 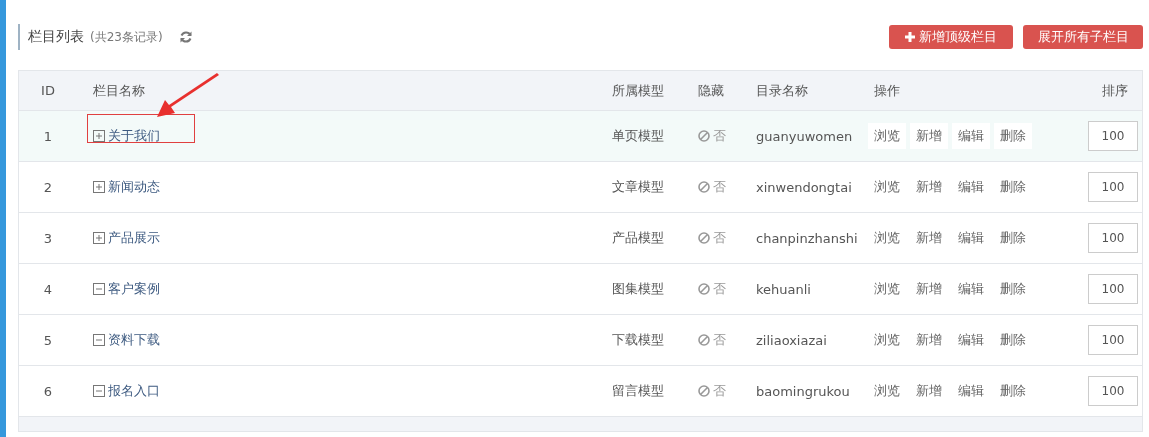 I want to click on directory-cell-text: kehuanli, so click(x=783, y=289).